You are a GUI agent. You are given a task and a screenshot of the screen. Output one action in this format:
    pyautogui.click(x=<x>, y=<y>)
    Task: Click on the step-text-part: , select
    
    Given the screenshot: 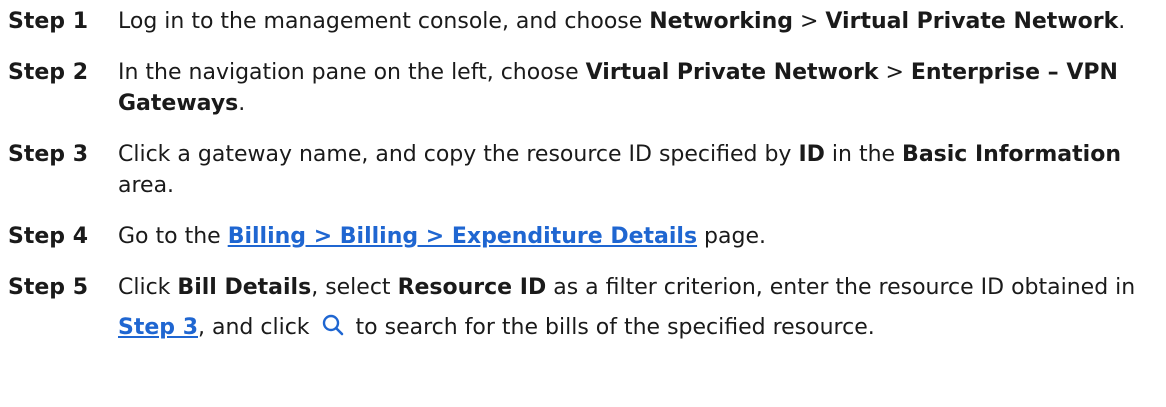 What is the action you would take?
    pyautogui.click(x=354, y=287)
    